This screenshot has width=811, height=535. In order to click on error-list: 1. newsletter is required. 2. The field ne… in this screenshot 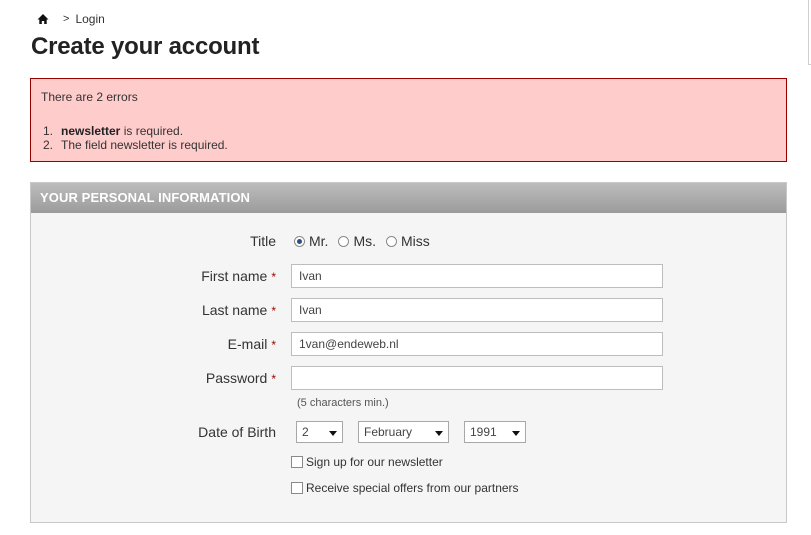, I will do `click(135, 138)`.